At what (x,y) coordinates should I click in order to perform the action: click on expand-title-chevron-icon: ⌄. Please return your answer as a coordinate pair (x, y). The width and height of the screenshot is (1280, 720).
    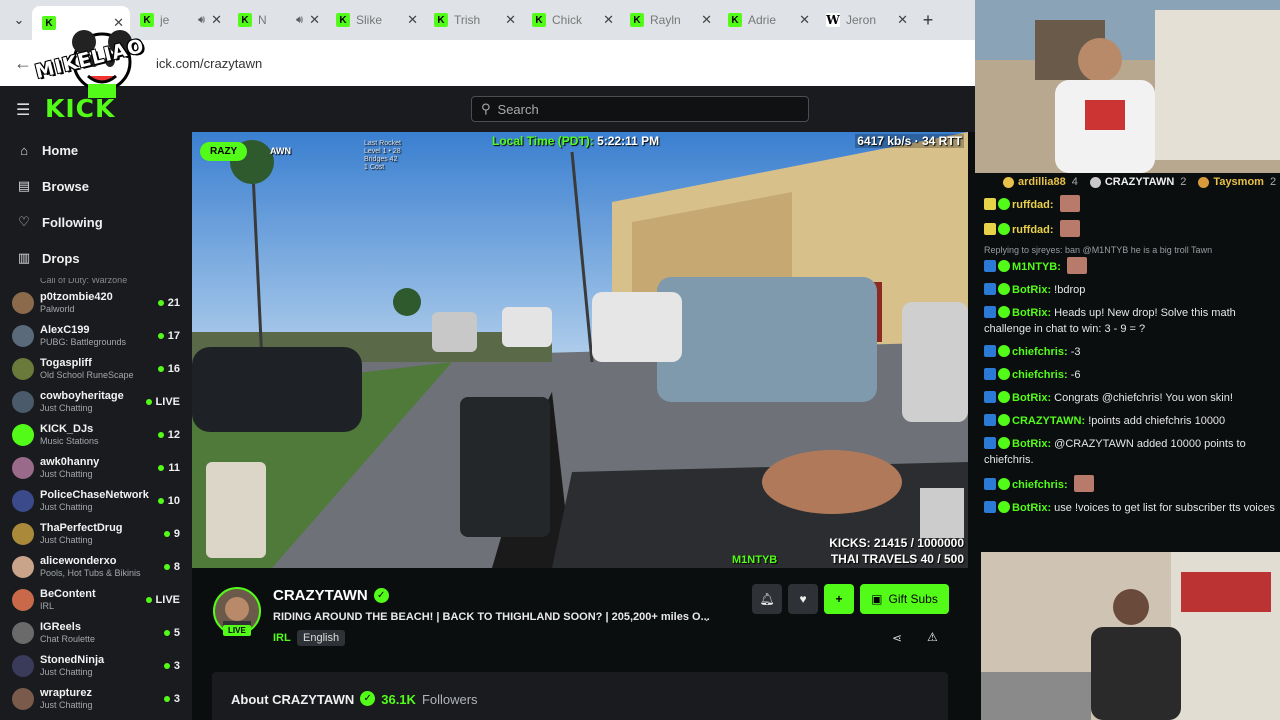
    Looking at the image, I should click on (706, 617).